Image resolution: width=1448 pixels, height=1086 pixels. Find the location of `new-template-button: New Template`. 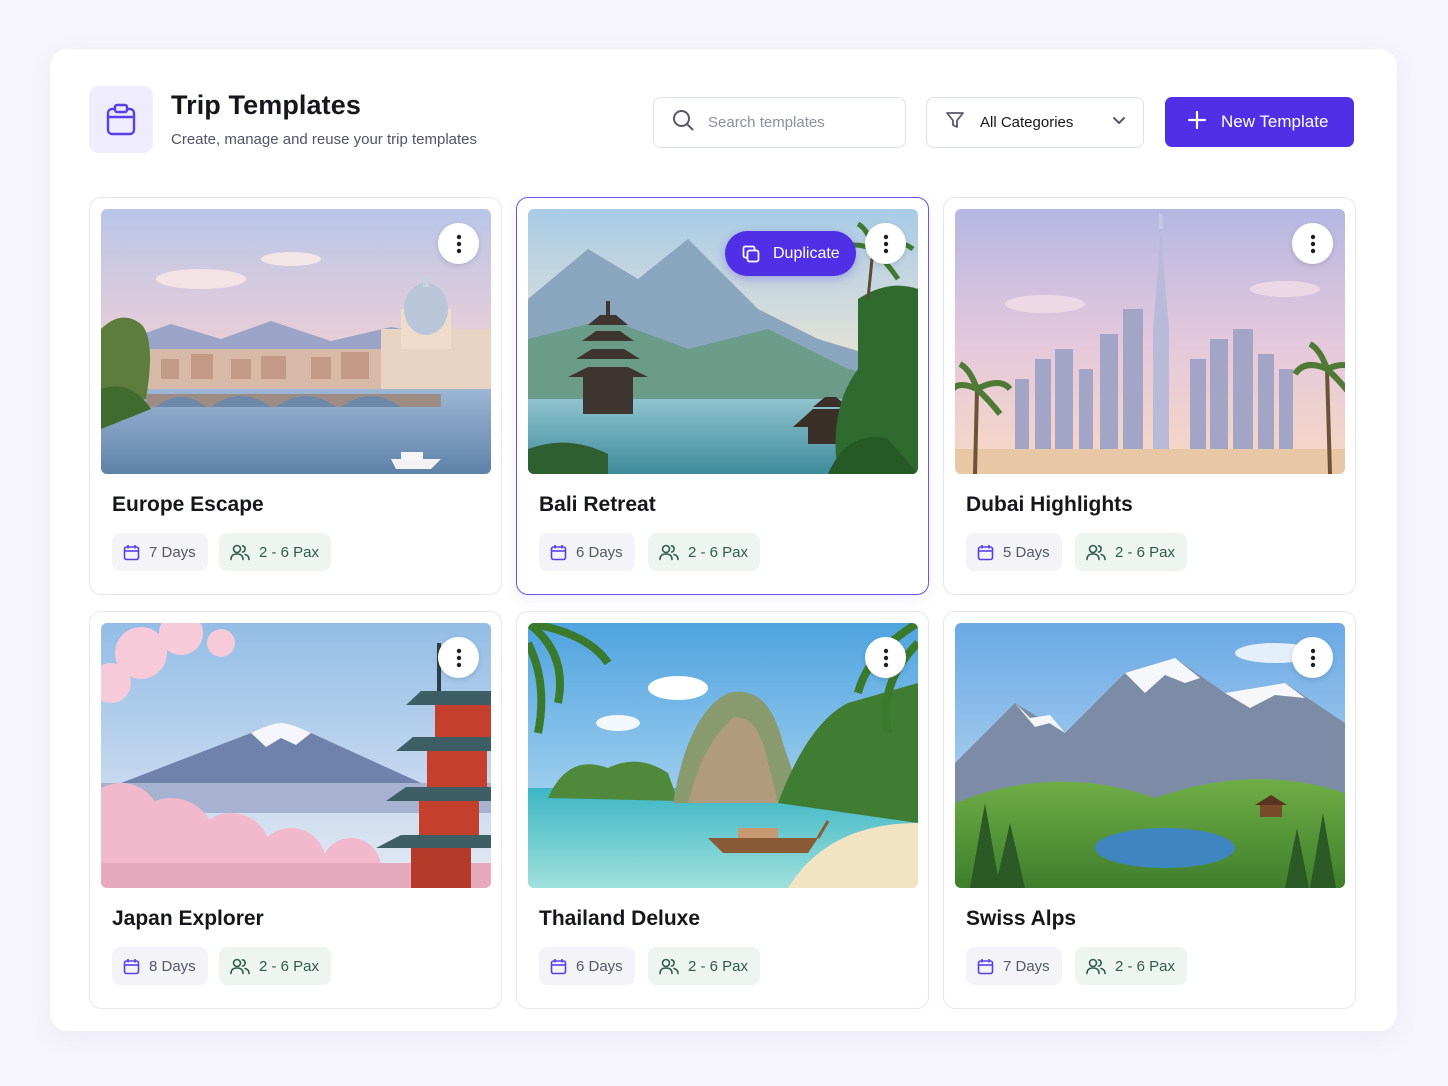

new-template-button: New Template is located at coordinates (1259, 122).